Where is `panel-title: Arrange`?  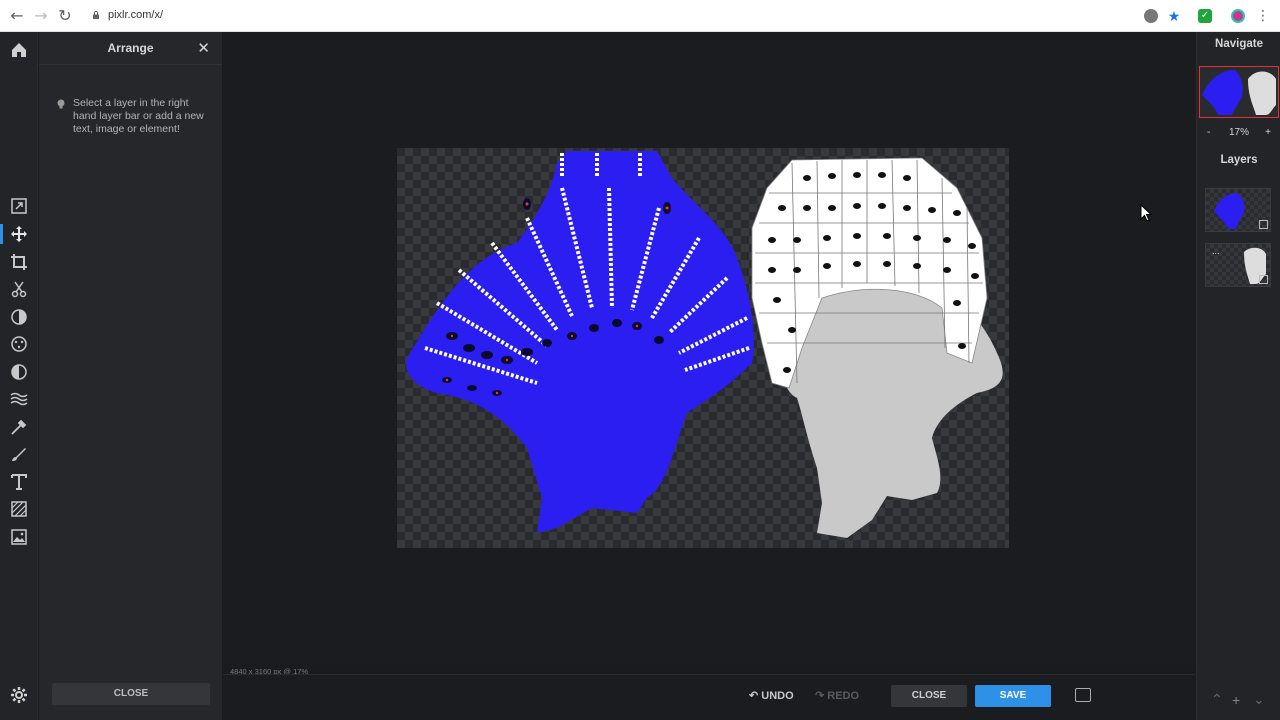
panel-title: Arrange is located at coordinates (130, 48).